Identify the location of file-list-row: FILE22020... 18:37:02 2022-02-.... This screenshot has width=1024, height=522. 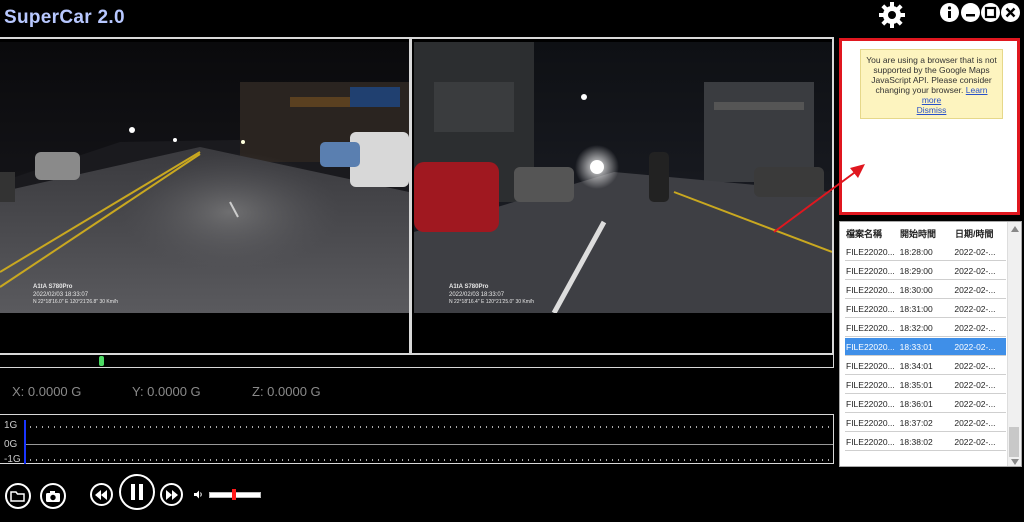
(925, 423).